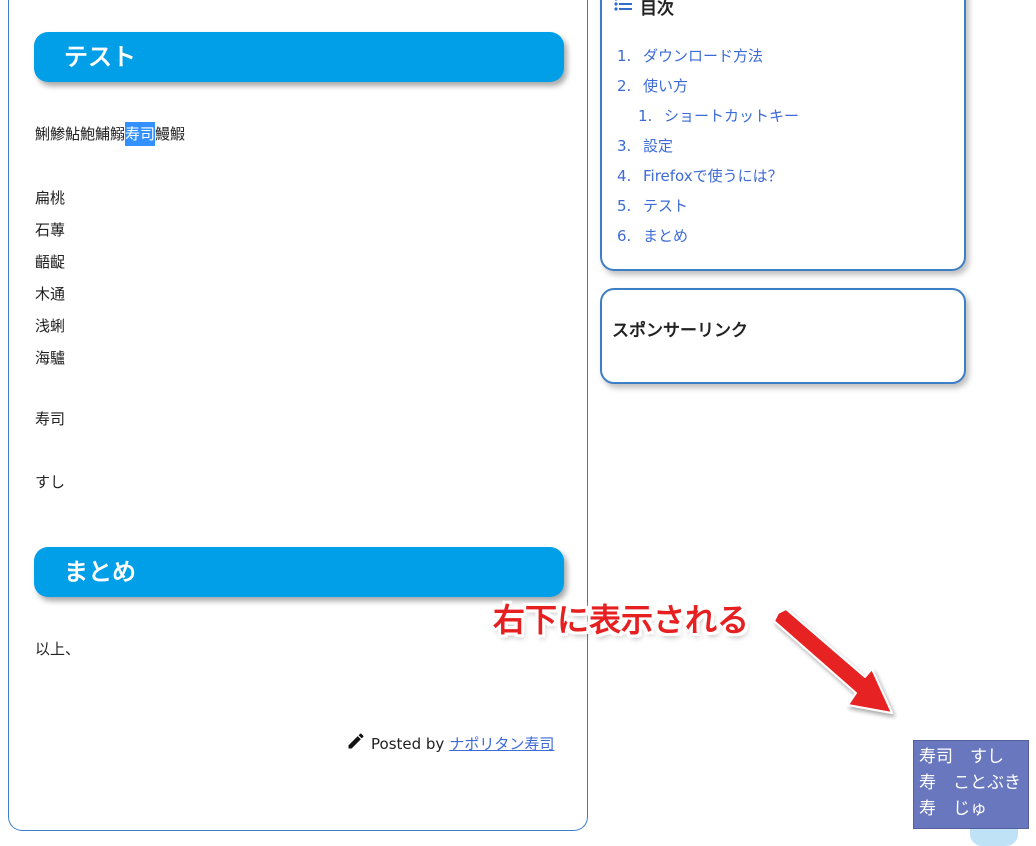  Describe the element at coordinates (50, 358) in the screenshot. I see `kanji-item: 海驢` at that location.